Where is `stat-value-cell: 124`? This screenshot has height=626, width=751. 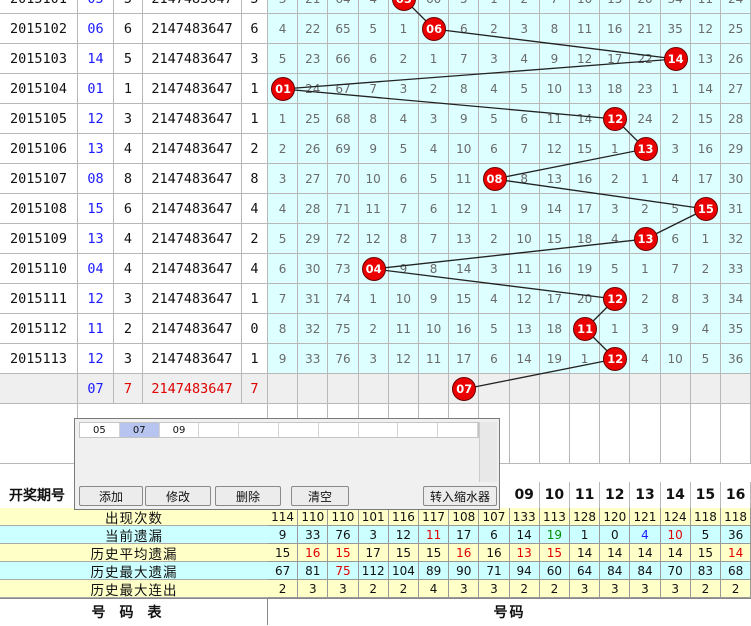
stat-value-cell: 124 is located at coordinates (675, 517).